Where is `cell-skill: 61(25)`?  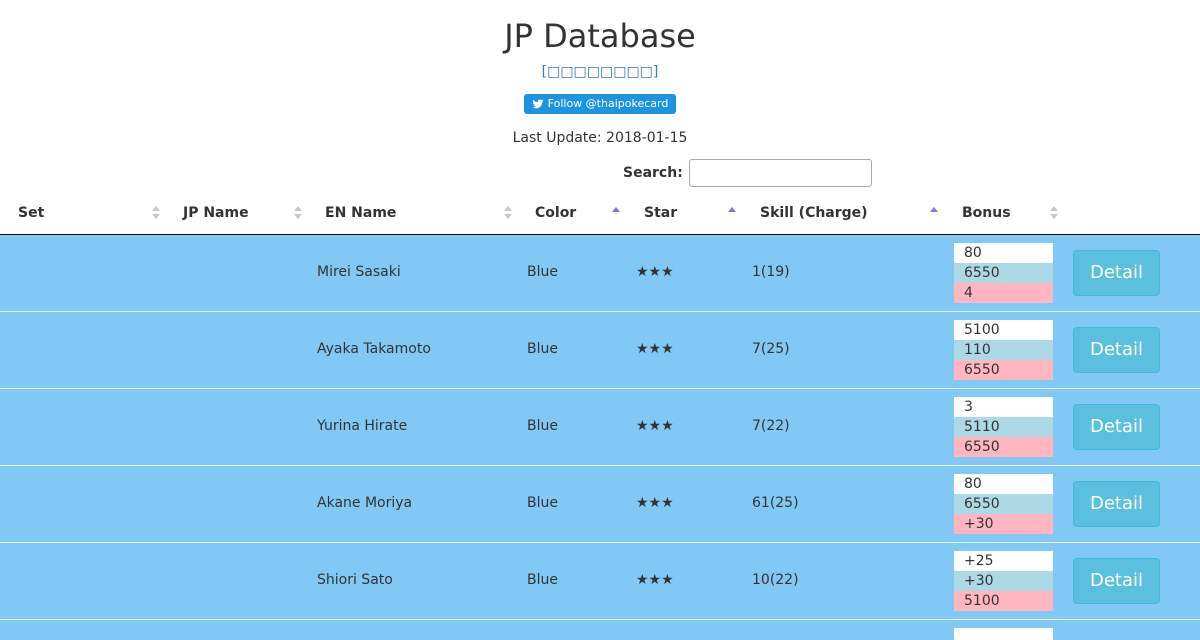 cell-skill: 61(25) is located at coordinates (775, 503).